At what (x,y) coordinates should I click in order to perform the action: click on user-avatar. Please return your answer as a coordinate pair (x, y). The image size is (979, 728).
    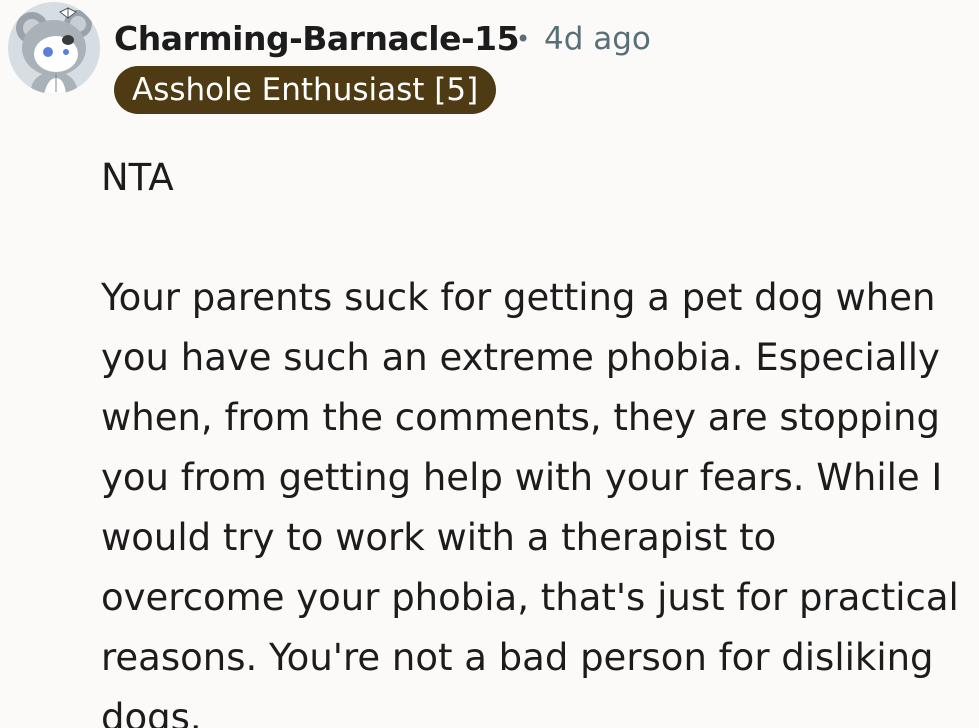
    Looking at the image, I should click on (54, 48).